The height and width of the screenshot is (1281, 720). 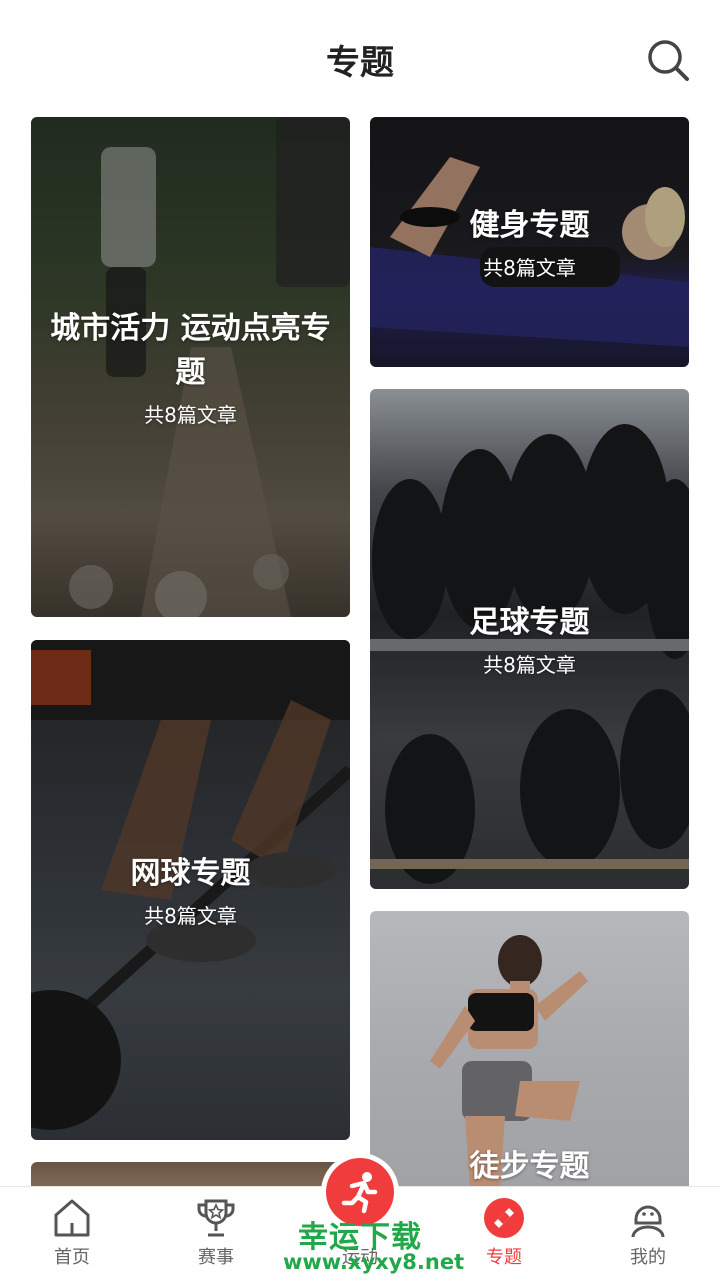 What do you see at coordinates (529, 225) in the screenshot?
I see `card-title: 健身专题` at bounding box center [529, 225].